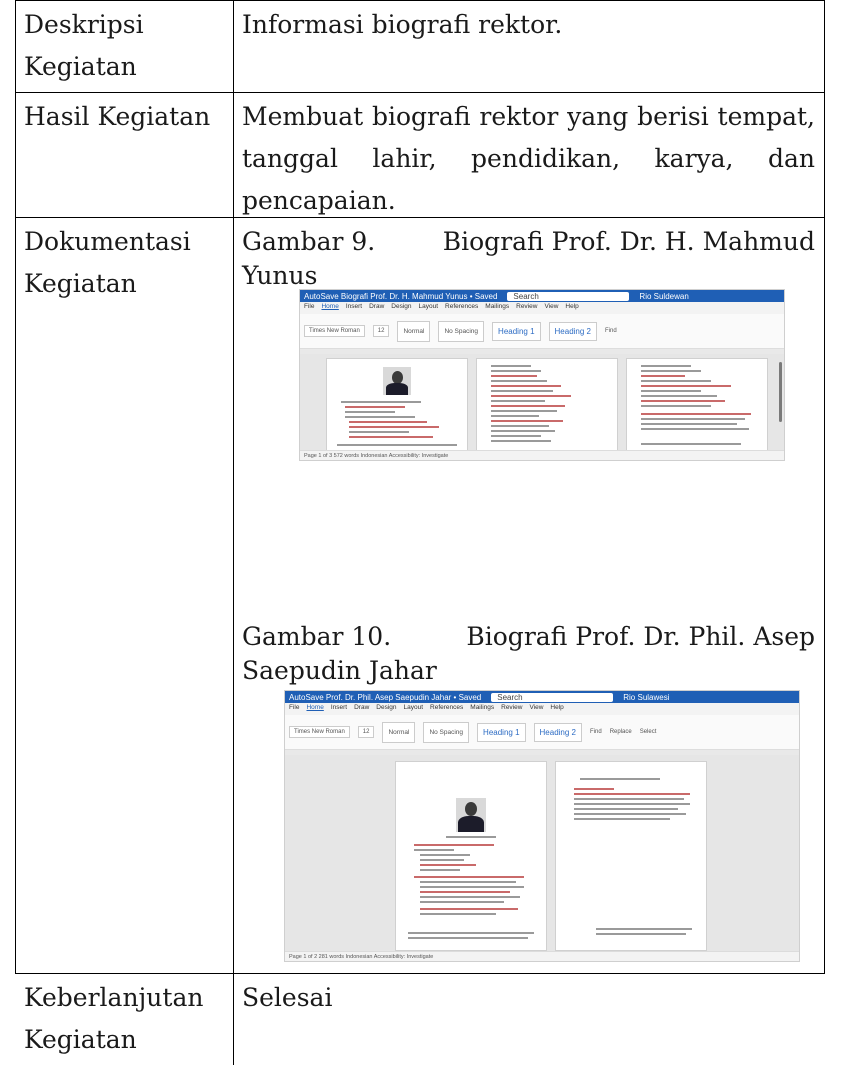 The image size is (841, 1065). I want to click on row-label-keberlanjutan: Keberlanjutan Kegiatan, so click(114, 1018).